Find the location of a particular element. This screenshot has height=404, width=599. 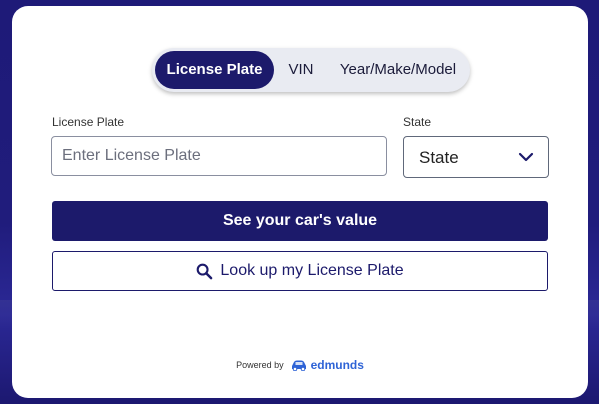

tab-group: License Plate VIN Year/Make/Model is located at coordinates (311, 70).